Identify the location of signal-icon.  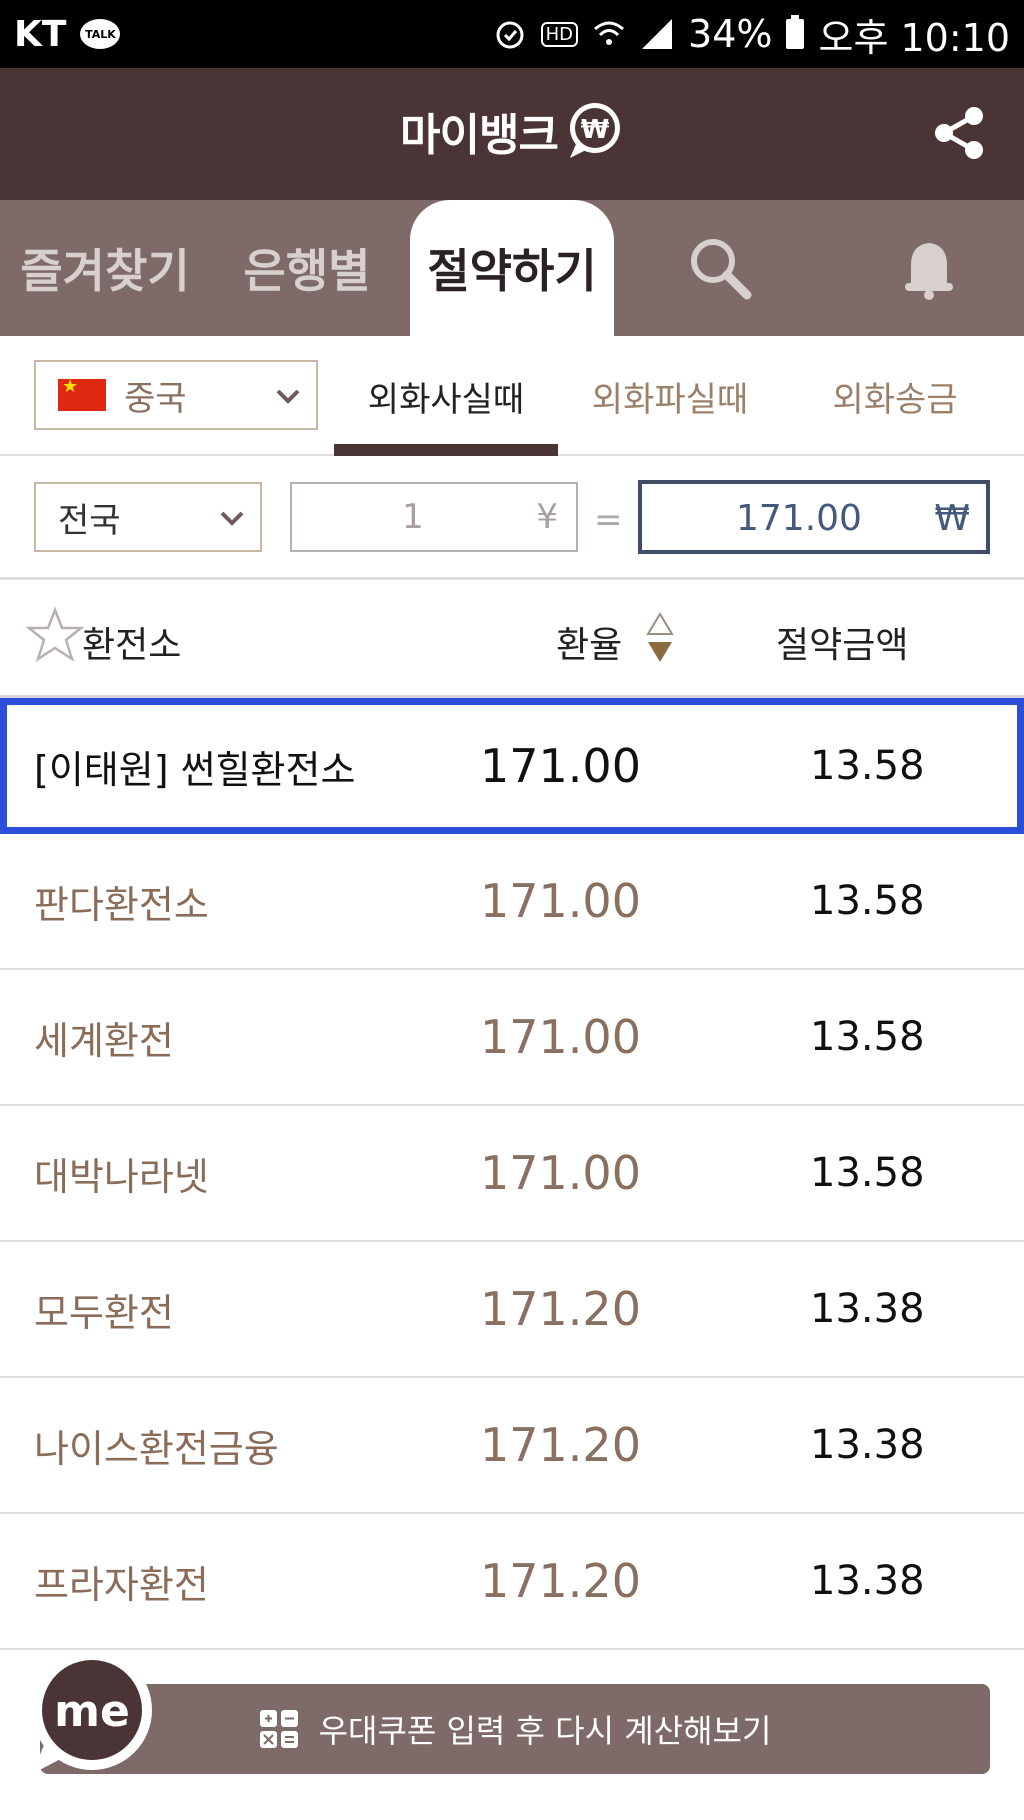
(657, 34).